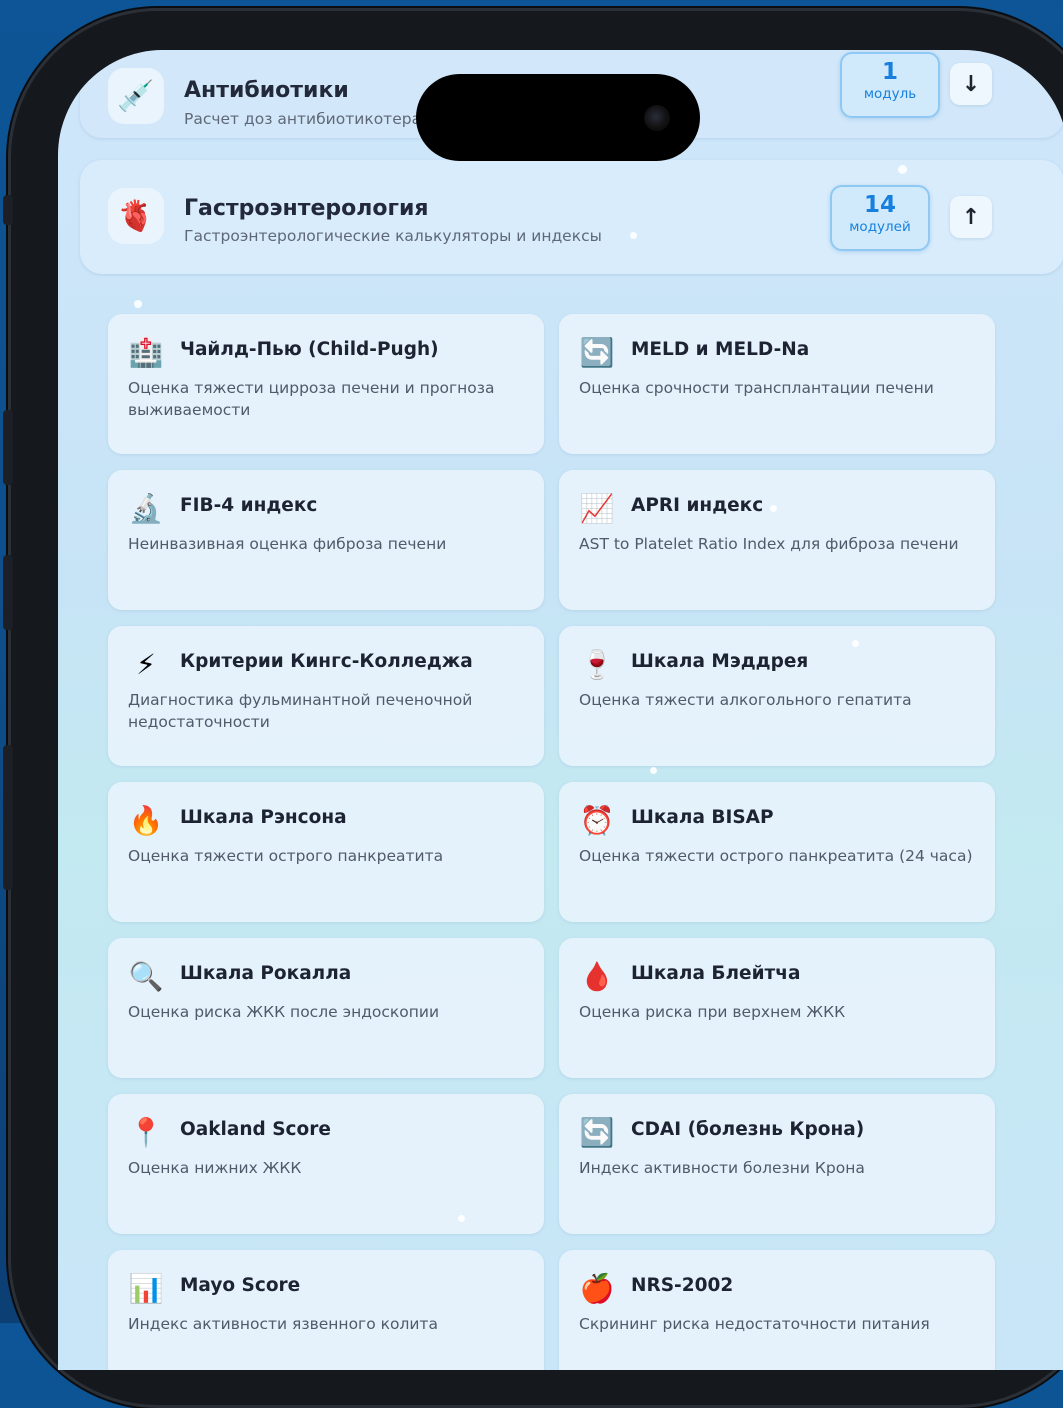 The width and height of the screenshot is (1063, 1408). I want to click on module-title: CDAI (болезнь Крона), so click(748, 1129).